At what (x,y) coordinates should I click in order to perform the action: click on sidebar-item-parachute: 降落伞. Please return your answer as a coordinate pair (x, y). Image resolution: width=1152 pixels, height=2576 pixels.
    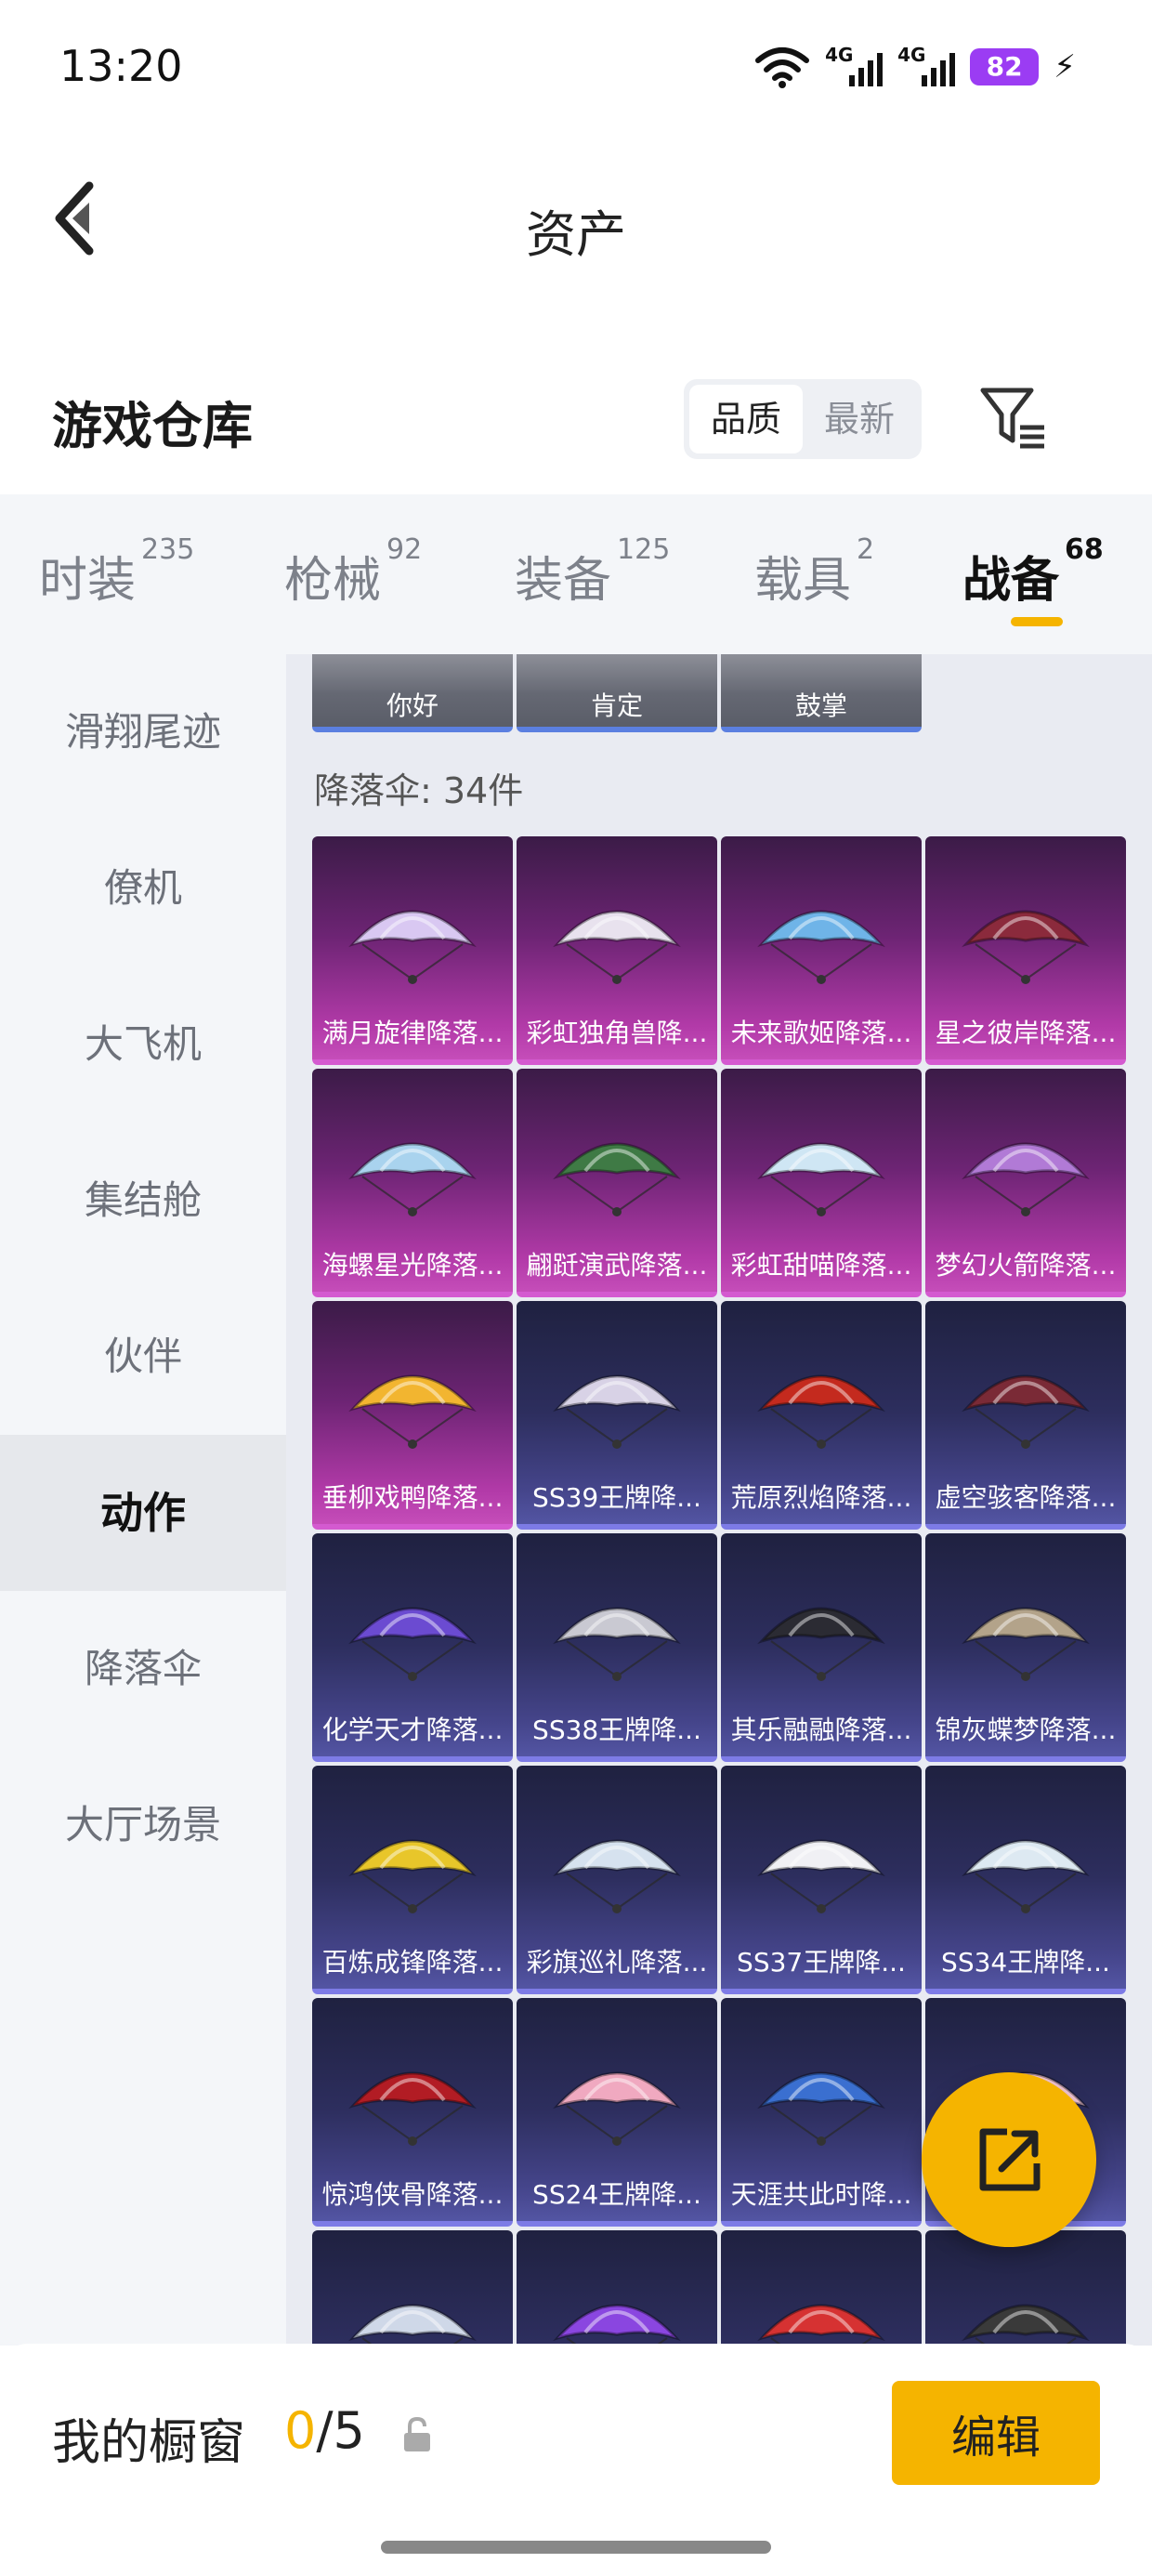
    Looking at the image, I should click on (143, 1669).